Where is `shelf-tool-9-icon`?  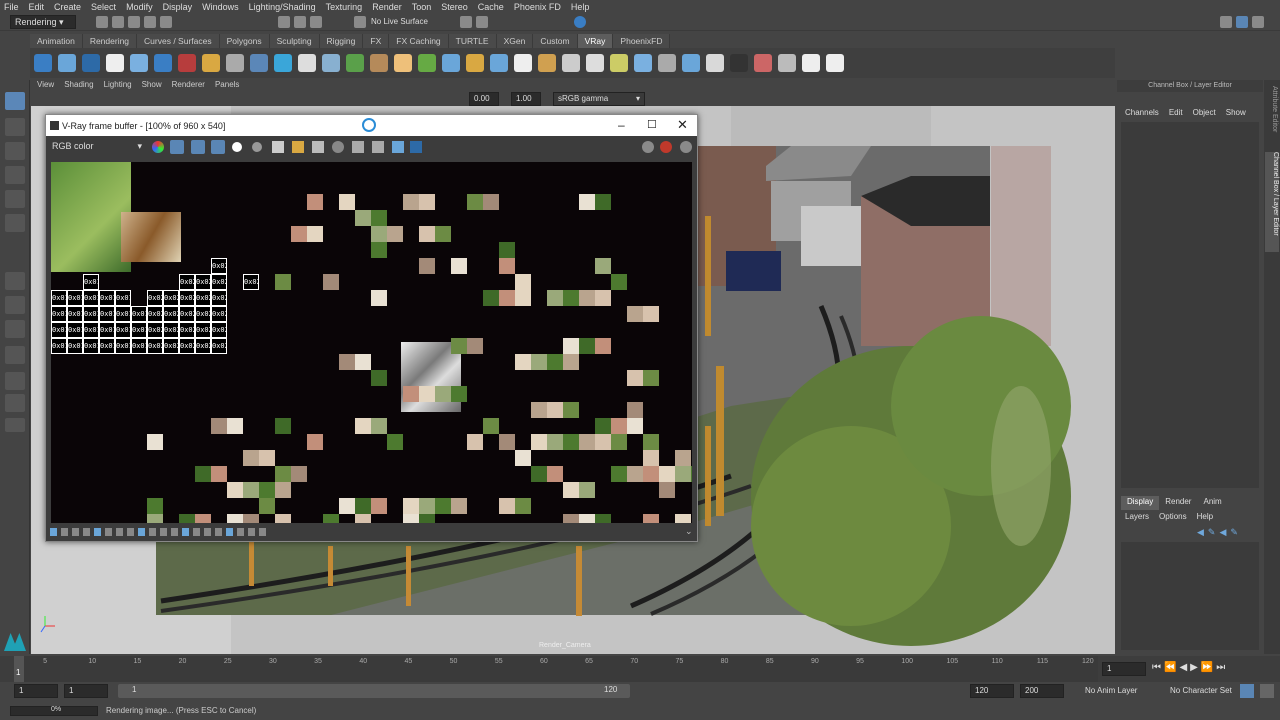
shelf-tool-9-icon is located at coordinates (235, 63).